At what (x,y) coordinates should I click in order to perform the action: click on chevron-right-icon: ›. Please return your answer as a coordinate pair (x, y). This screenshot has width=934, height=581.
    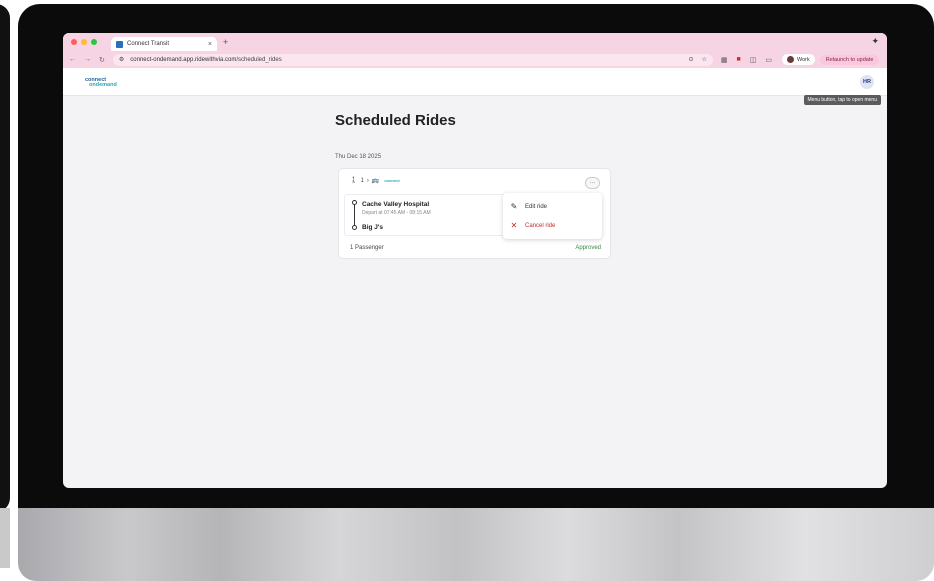
    Looking at the image, I should click on (367, 180).